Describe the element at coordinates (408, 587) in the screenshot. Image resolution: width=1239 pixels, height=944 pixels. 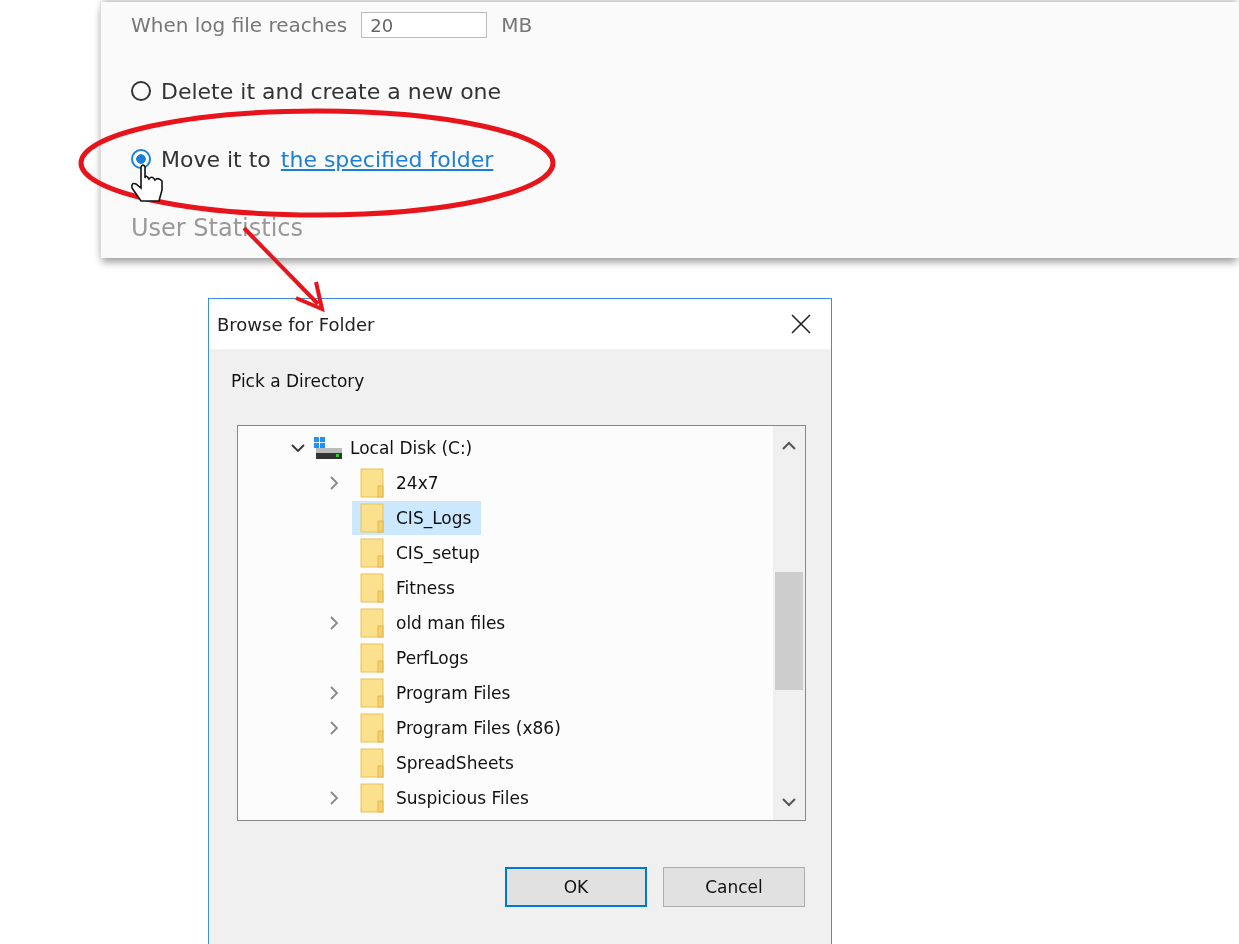
I see `tree-item: Fitness` at that location.